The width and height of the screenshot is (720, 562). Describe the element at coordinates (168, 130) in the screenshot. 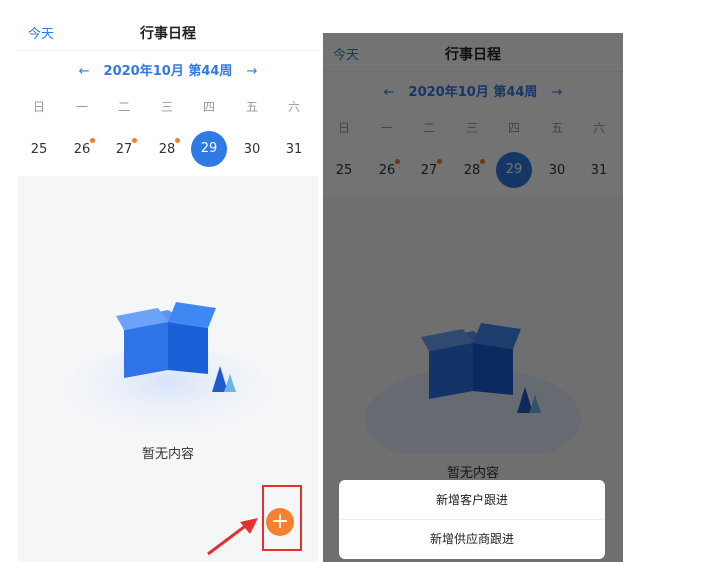

I see `week-calendar: 日 一 二 三 四 五 六 25 26 27 28 29 30 31` at that location.